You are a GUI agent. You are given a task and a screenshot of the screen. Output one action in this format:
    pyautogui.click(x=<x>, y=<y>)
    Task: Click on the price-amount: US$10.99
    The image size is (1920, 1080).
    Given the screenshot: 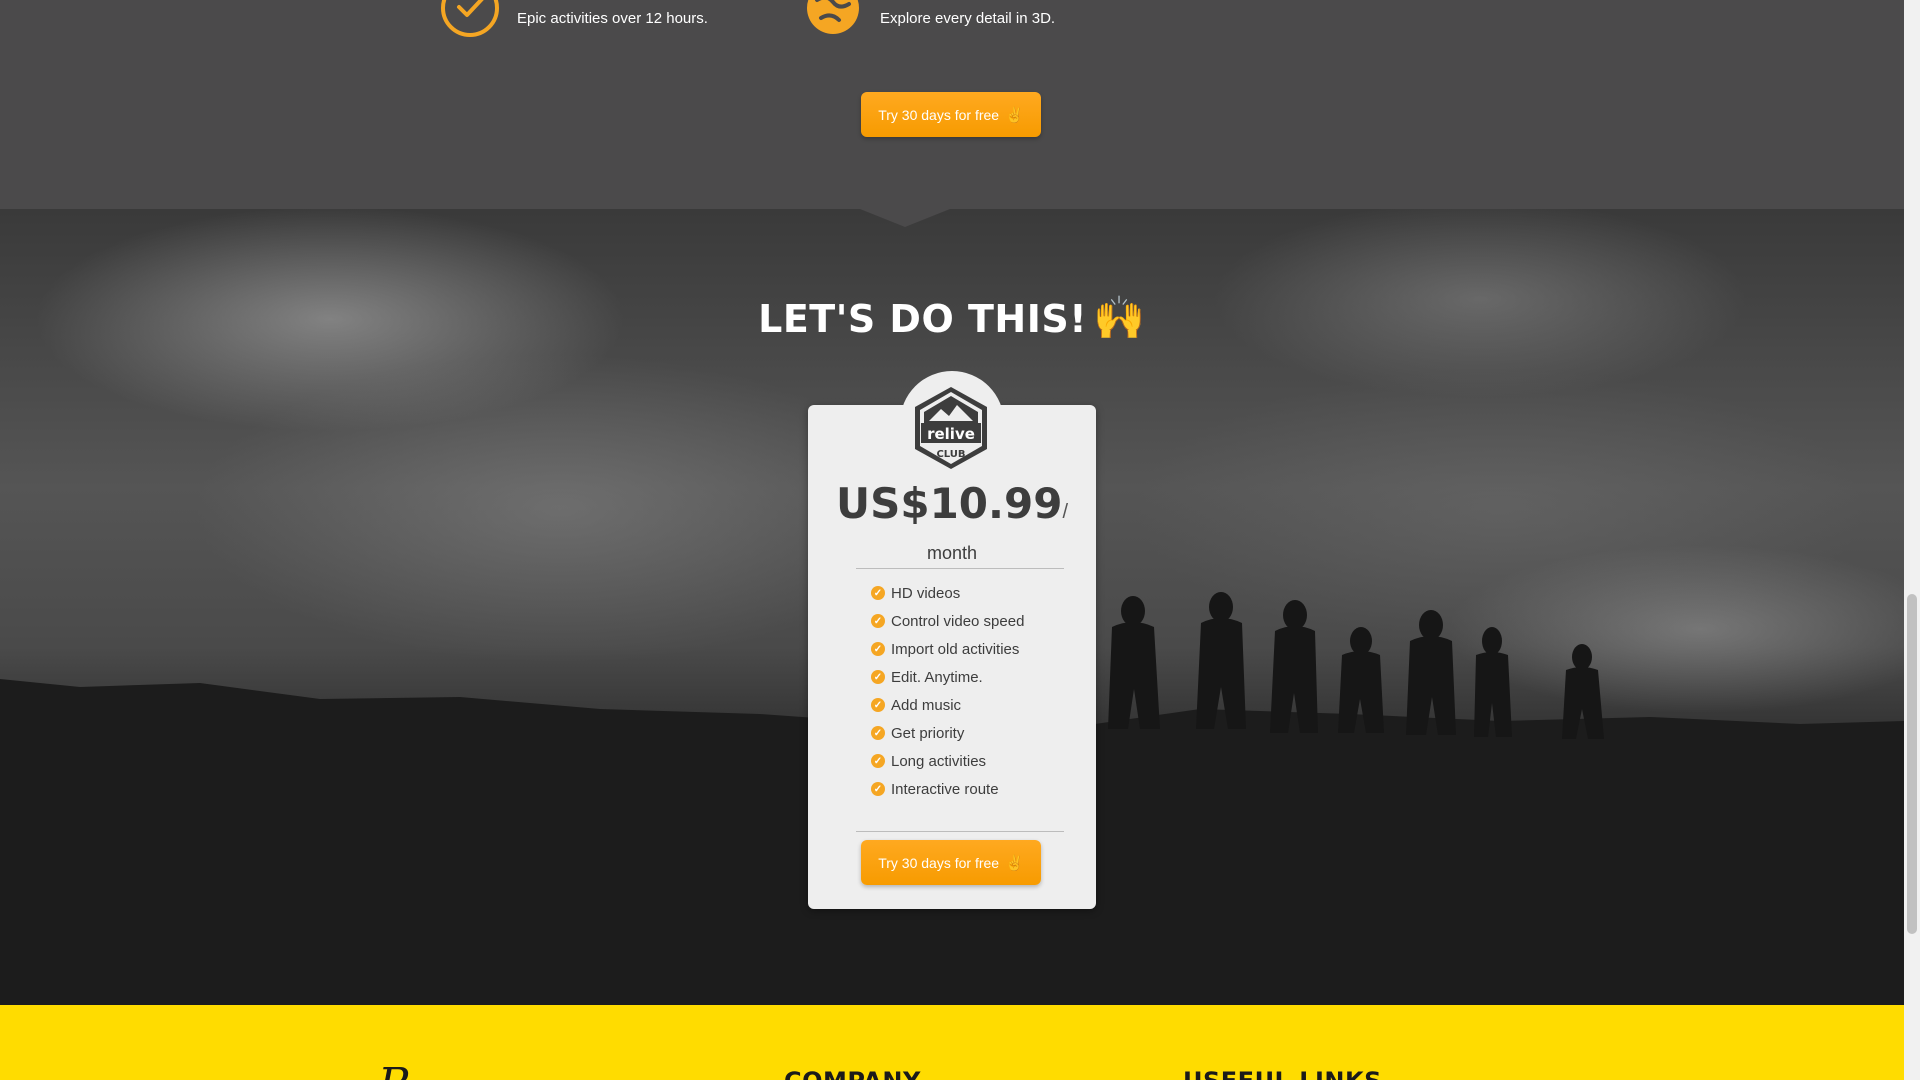 What is the action you would take?
    pyautogui.click(x=949, y=503)
    